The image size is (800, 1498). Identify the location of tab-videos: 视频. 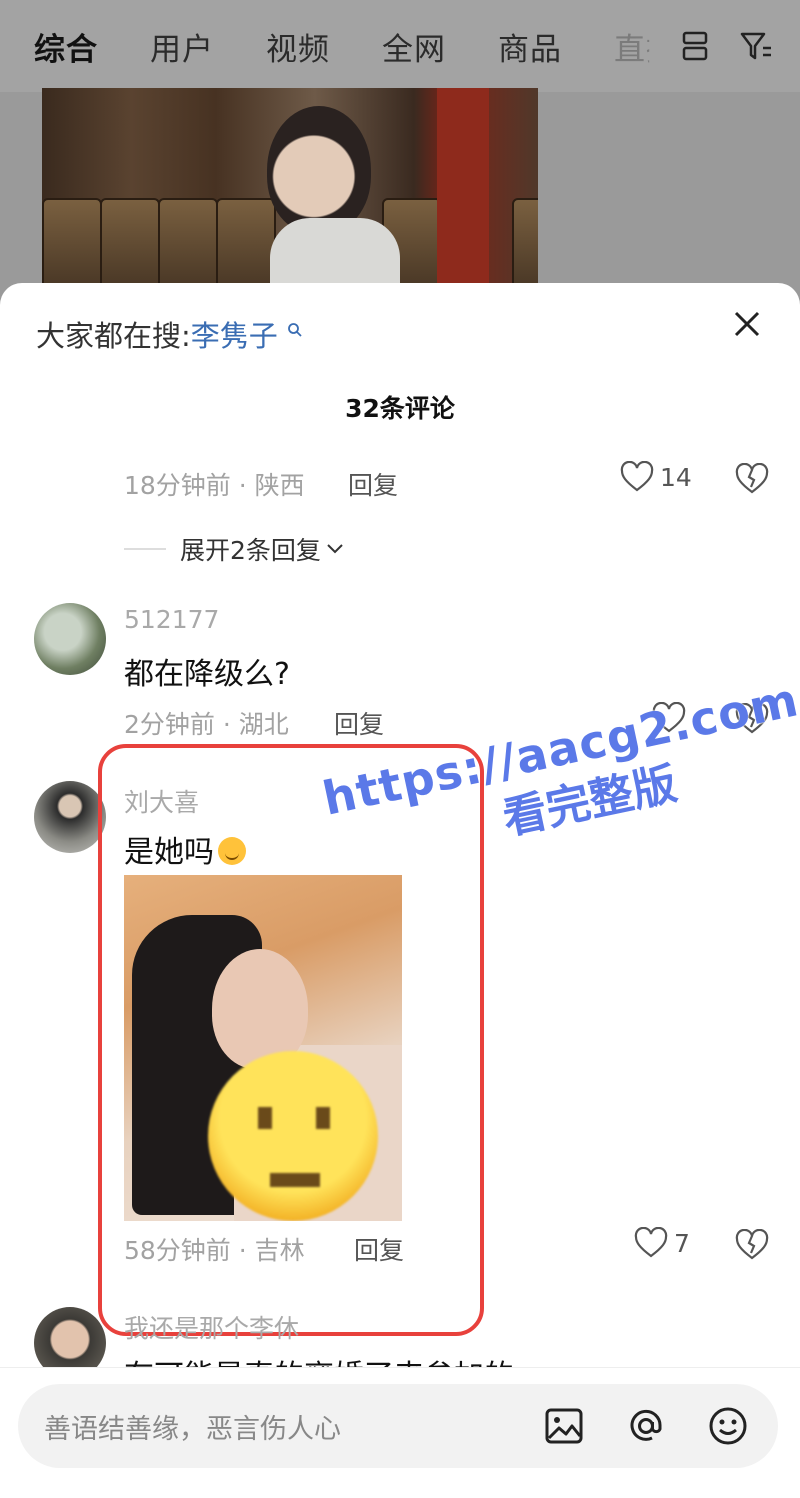
(298, 46).